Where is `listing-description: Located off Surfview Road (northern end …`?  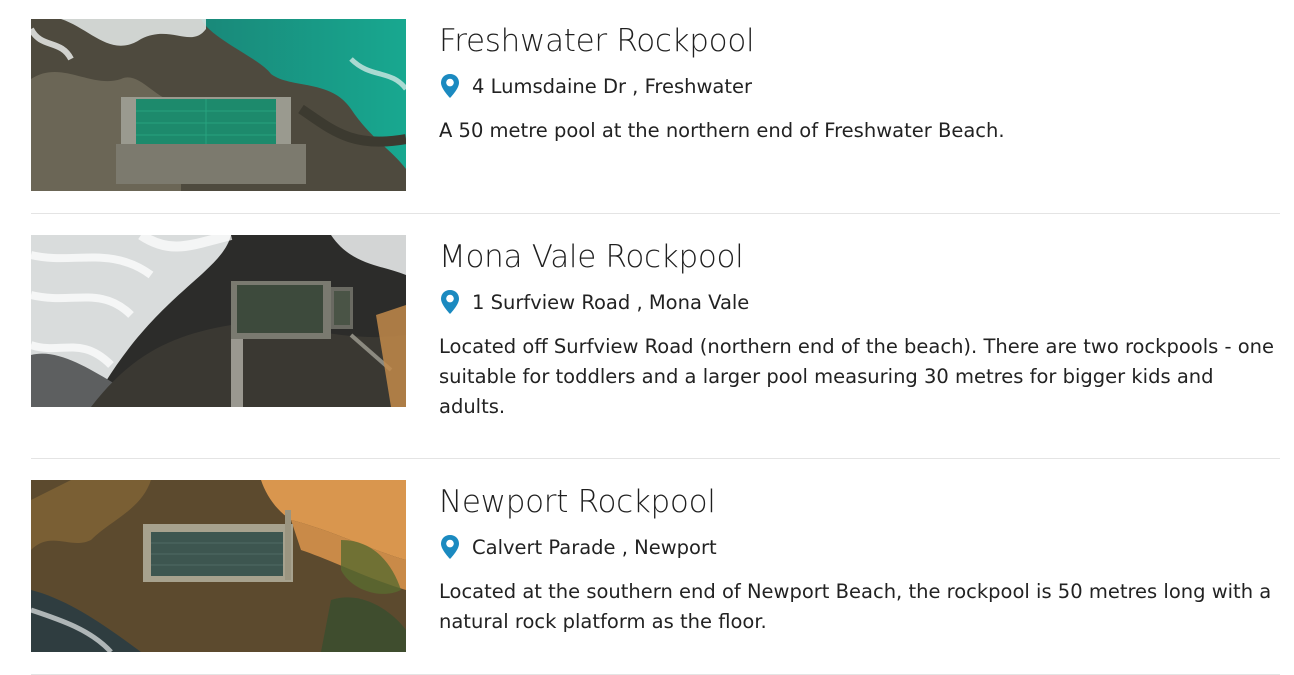
listing-description: Located off Surfview Road (northern end … is located at coordinates (857, 376).